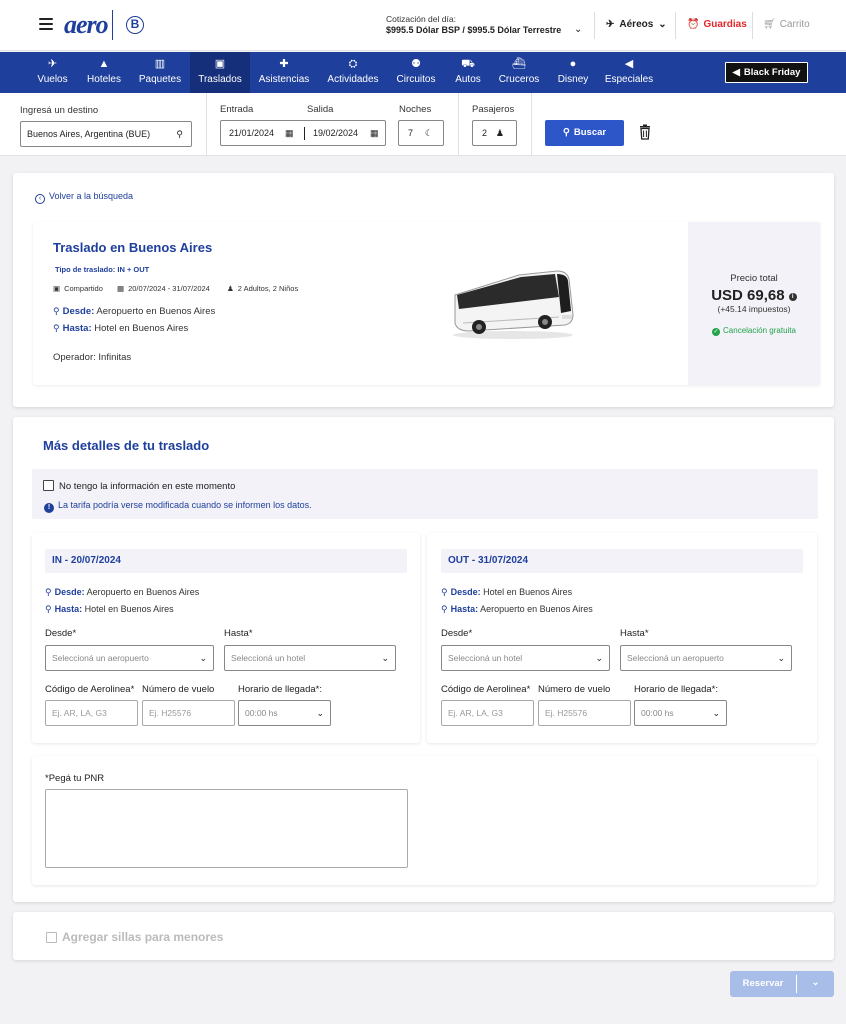 The height and width of the screenshot is (1024, 846). Describe the element at coordinates (106, 134) in the screenshot. I see `destino-input: Buenos Aires, Argentina (BUE) ⚲` at that location.